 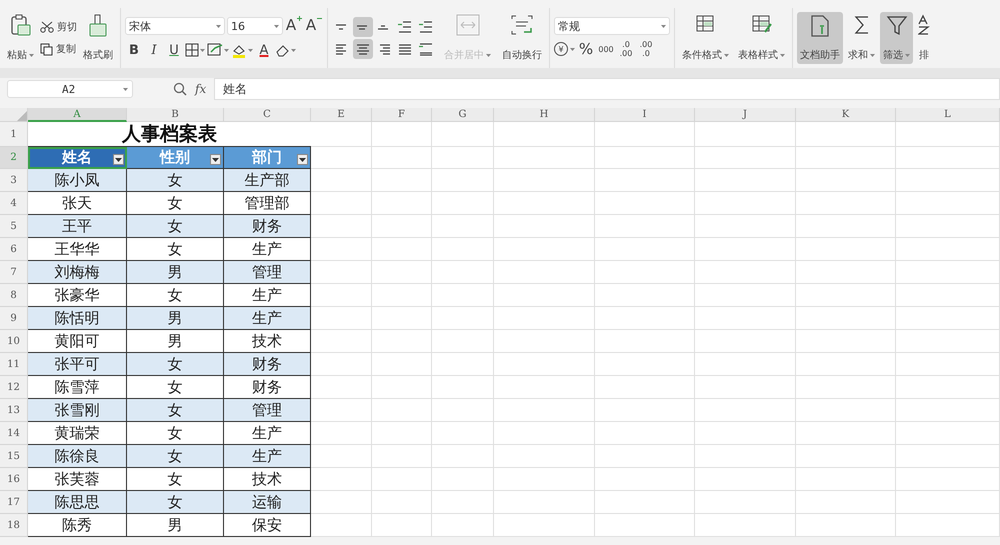 What do you see at coordinates (522, 38) in the screenshot?
I see `wrap-text-button: 自动换行` at bounding box center [522, 38].